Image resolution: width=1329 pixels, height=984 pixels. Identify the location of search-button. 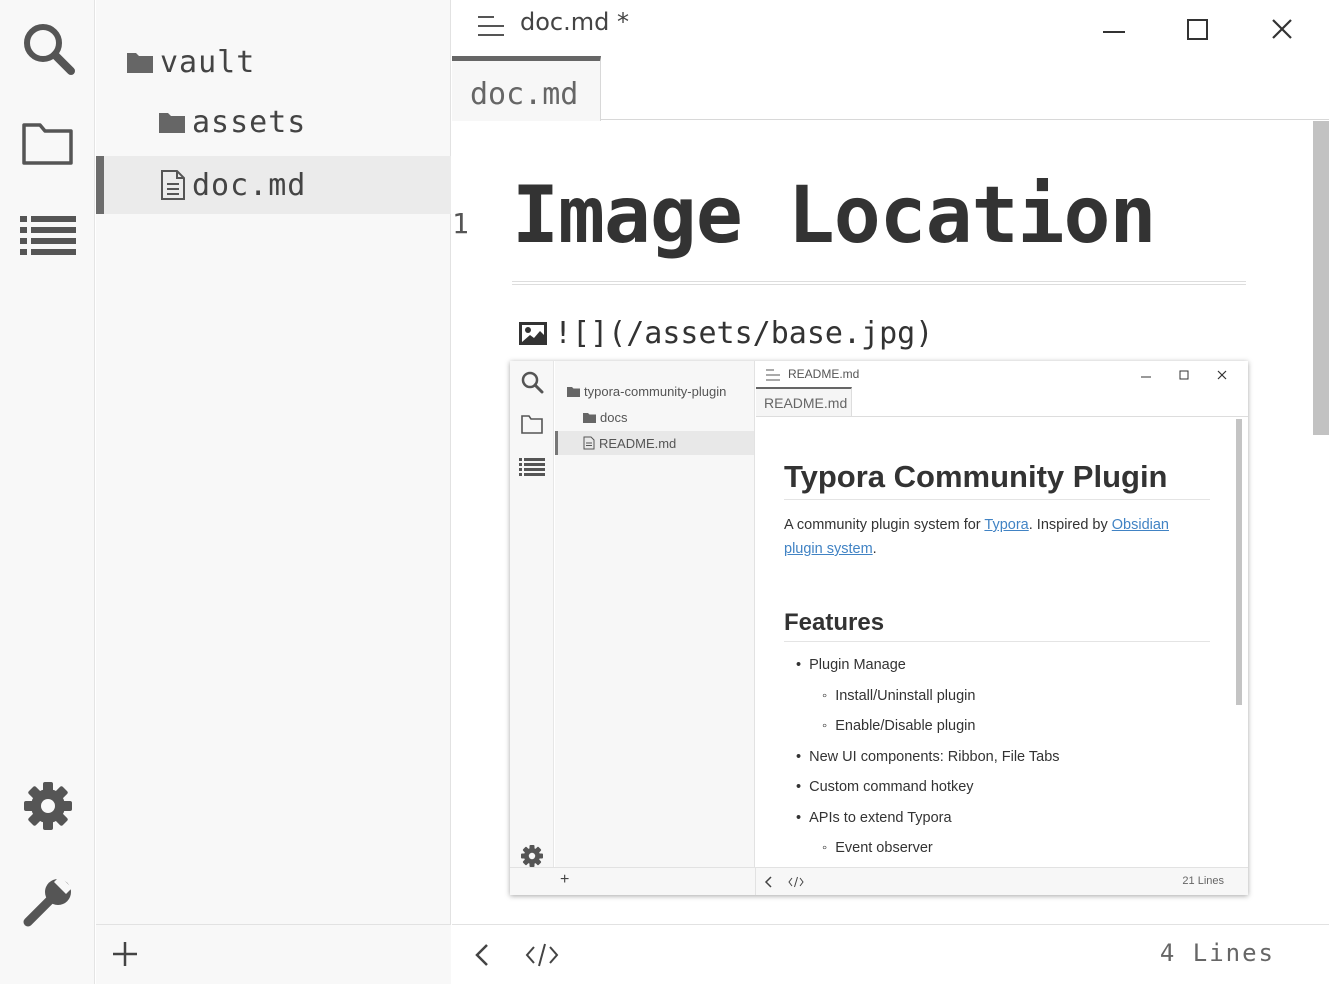
(48, 48).